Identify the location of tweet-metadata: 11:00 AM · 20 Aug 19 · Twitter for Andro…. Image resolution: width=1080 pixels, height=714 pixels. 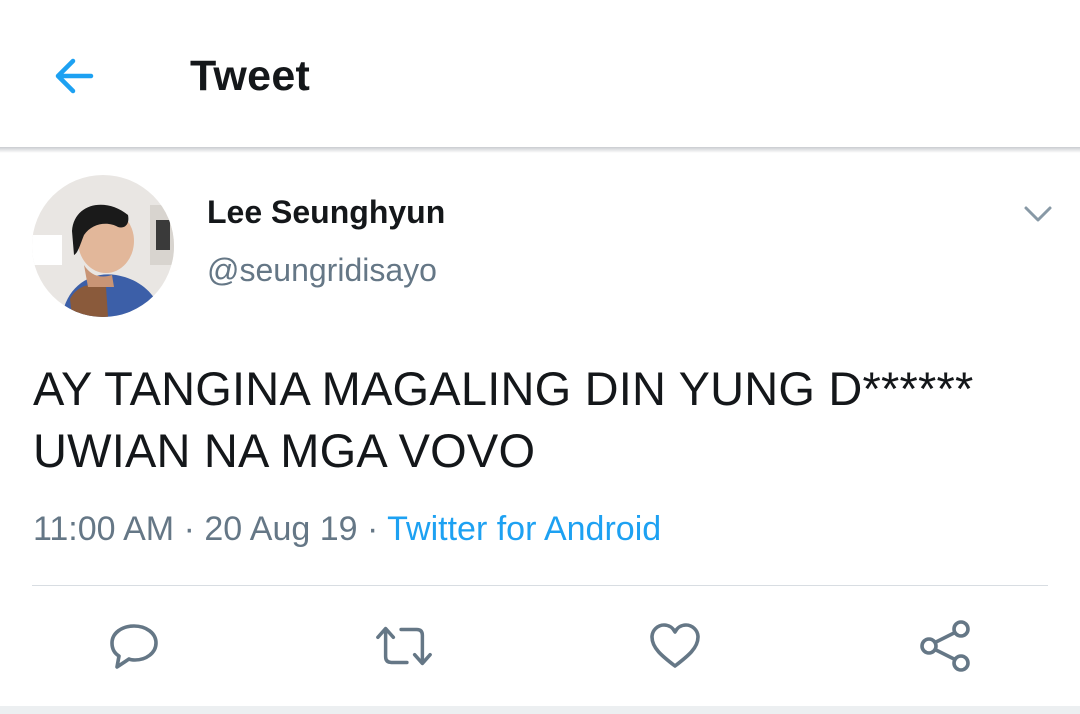
(347, 529).